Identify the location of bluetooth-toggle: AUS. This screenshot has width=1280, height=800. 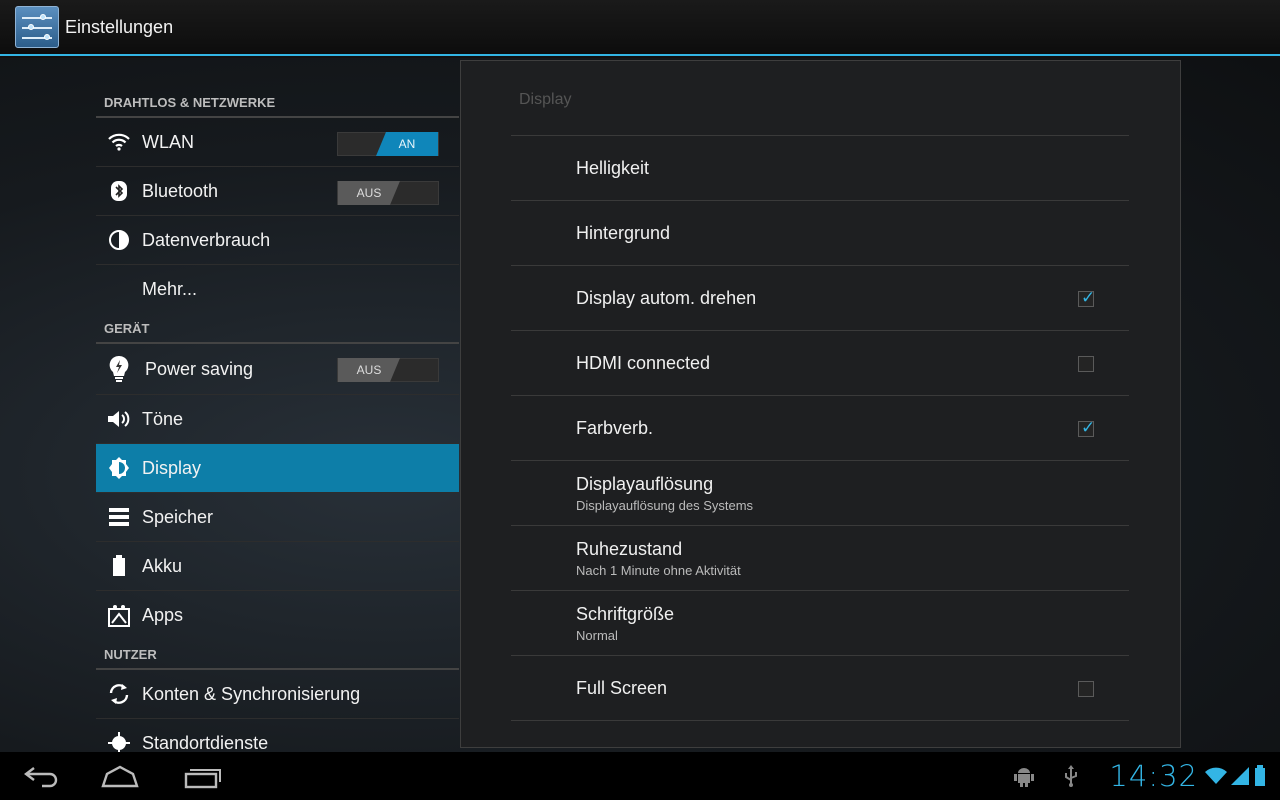
(388, 193).